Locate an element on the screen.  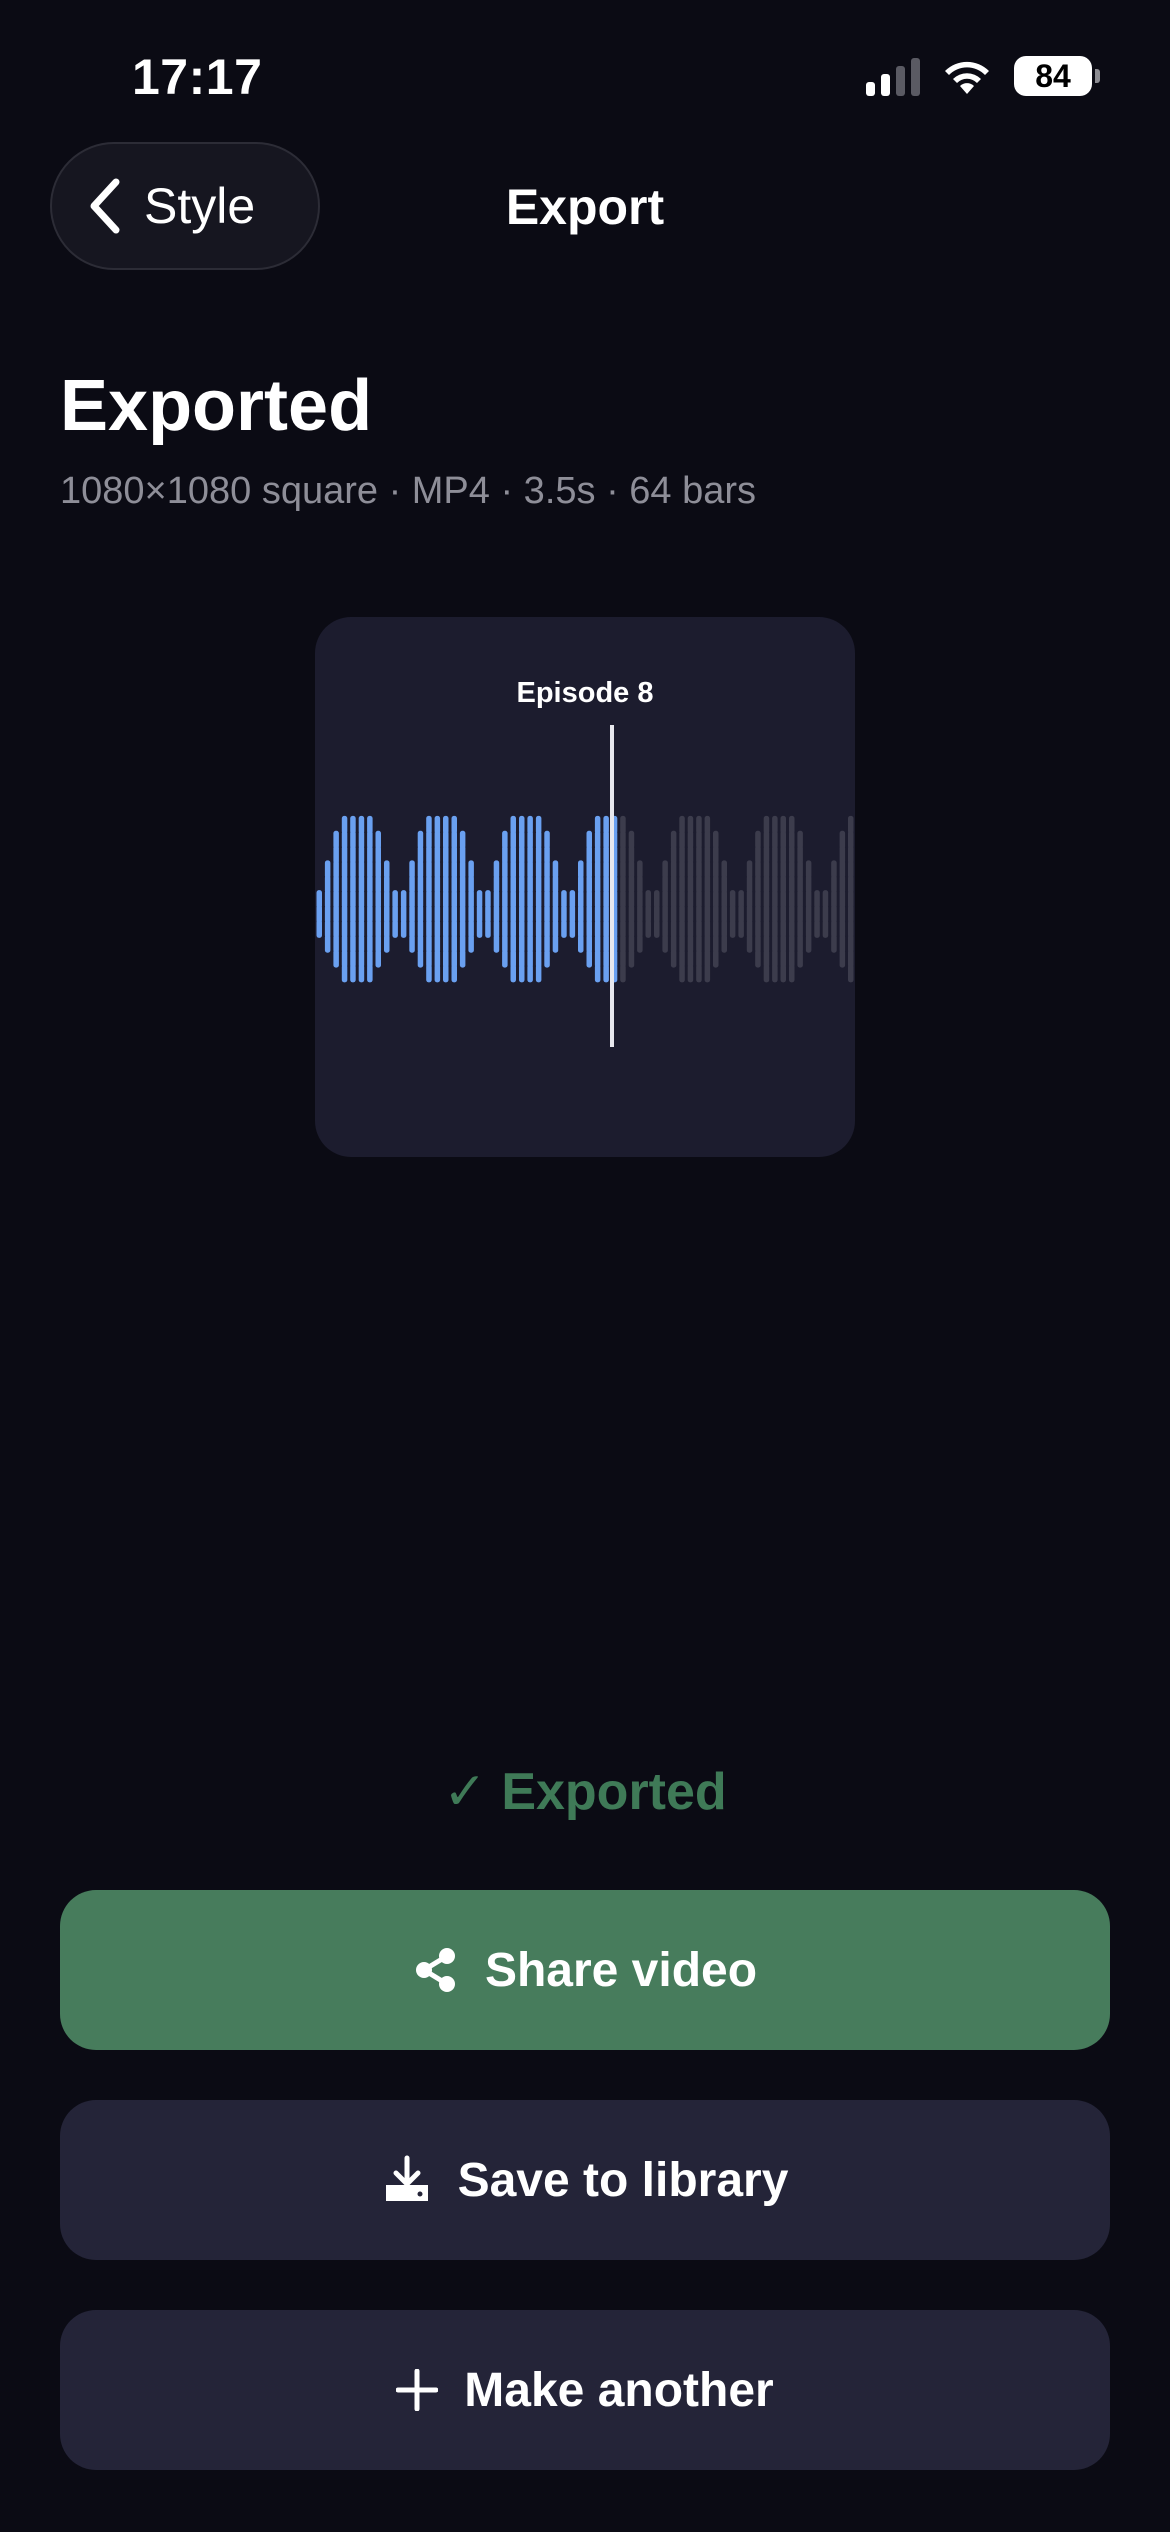
battery-level: 84 is located at coordinates (1053, 75).